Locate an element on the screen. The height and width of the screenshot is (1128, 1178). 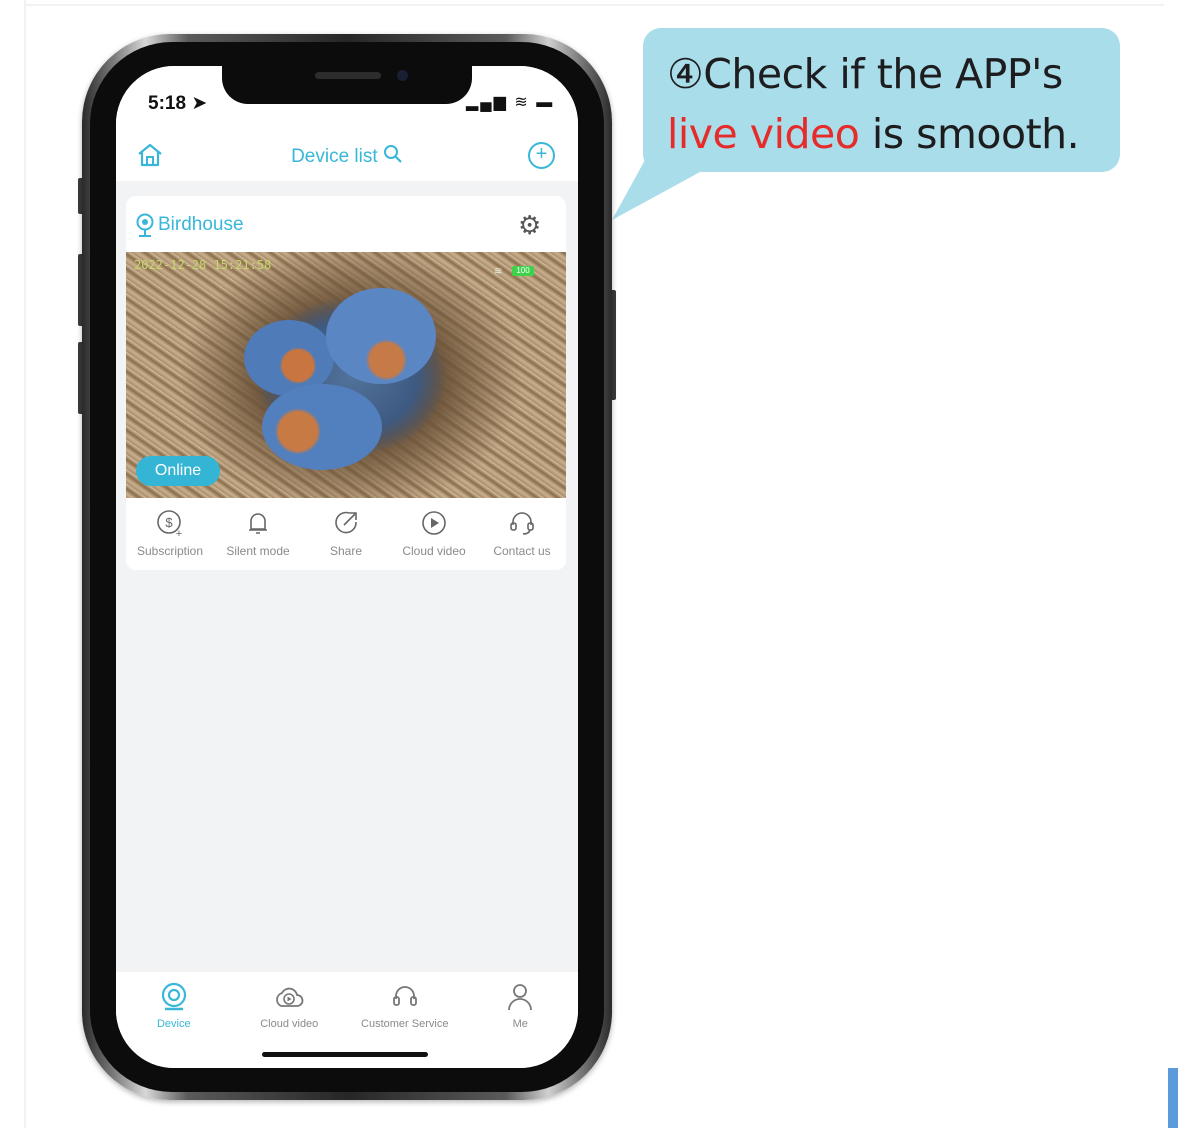
camera-icon is located at coordinates (173, 996).